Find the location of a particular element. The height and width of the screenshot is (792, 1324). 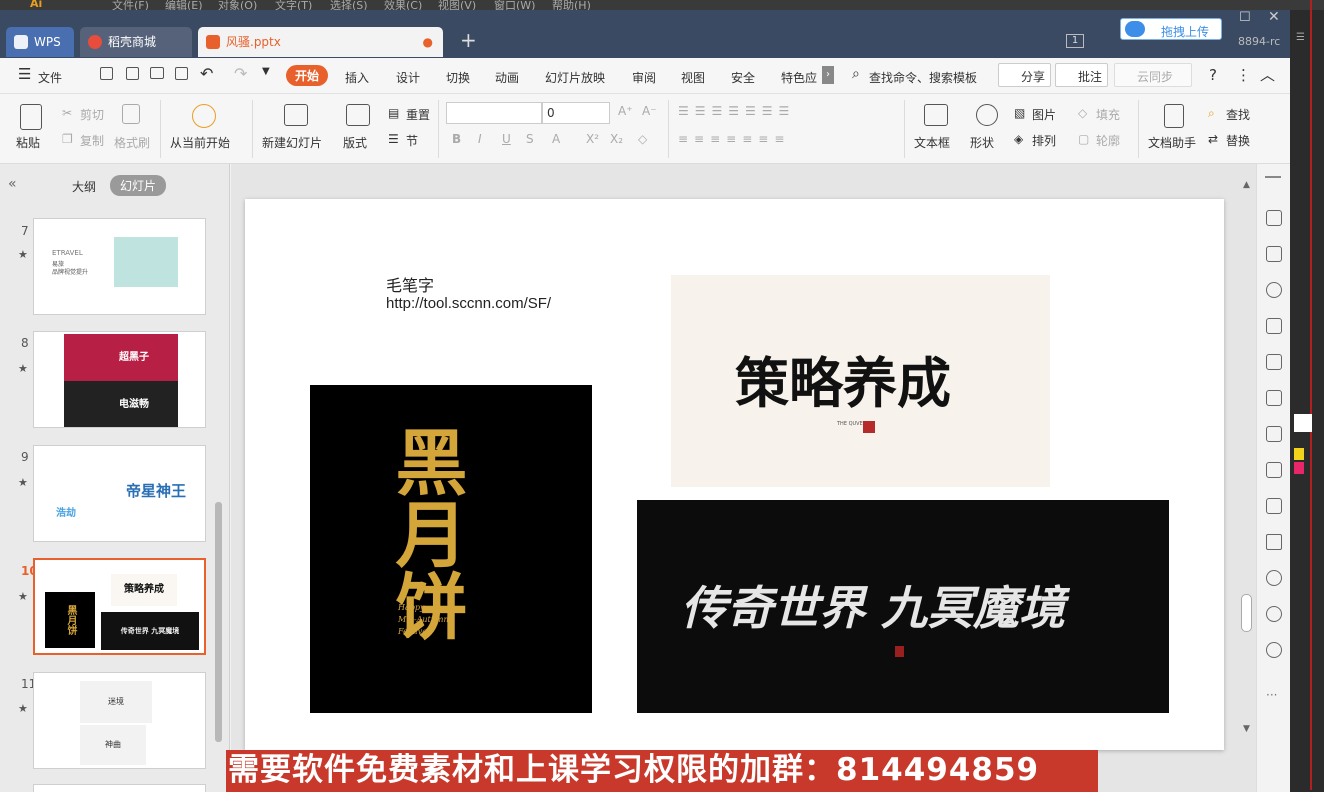

print-preview-icon is located at coordinates (181, 73).